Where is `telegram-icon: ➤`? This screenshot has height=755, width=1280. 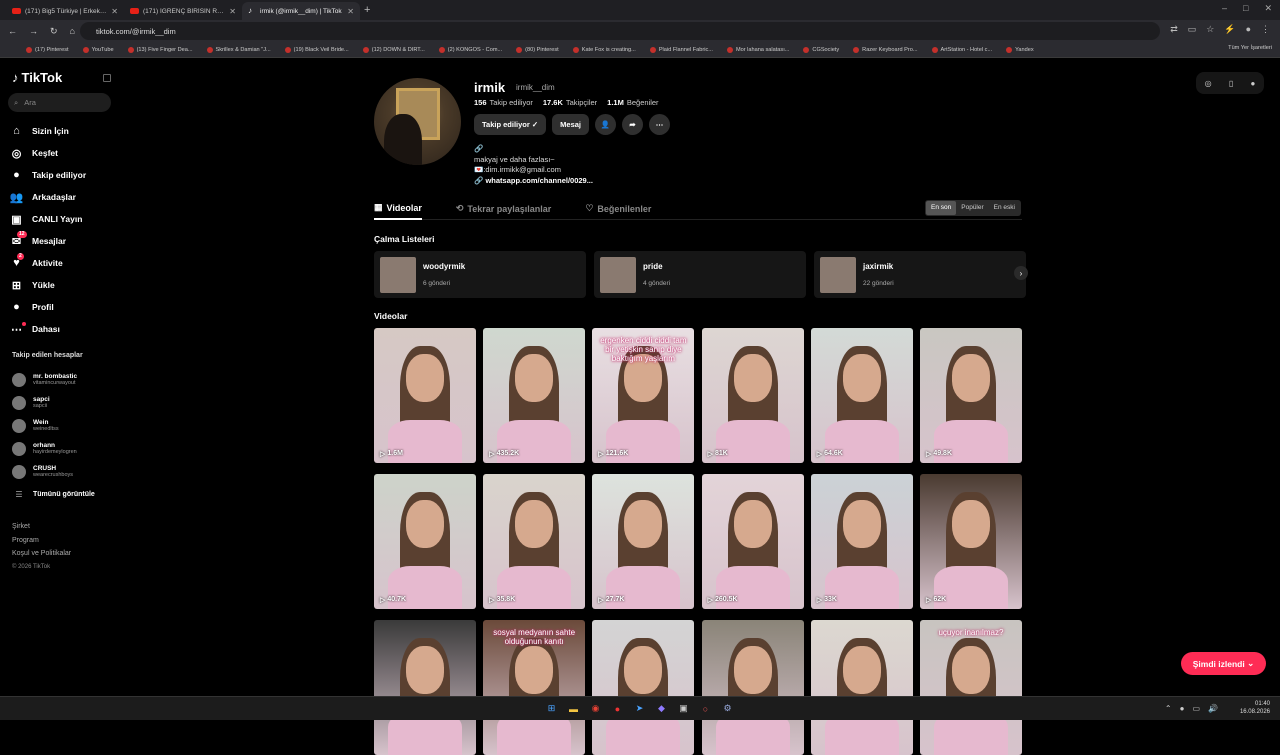
telegram-icon: ➤ is located at coordinates (639, 708).